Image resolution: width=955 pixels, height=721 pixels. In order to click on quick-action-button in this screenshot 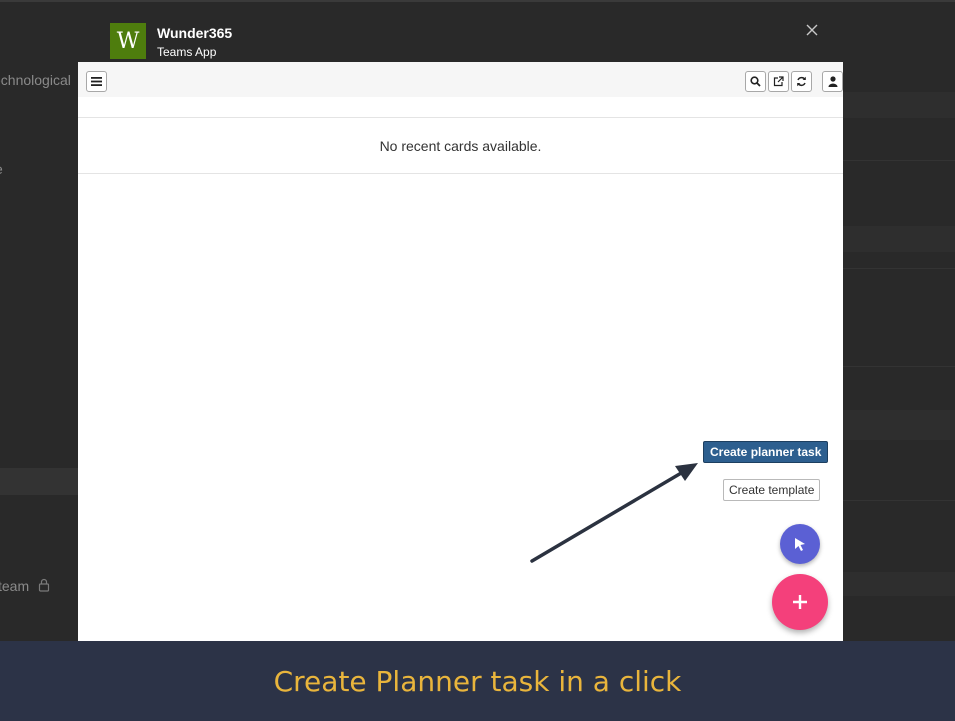, I will do `click(800, 544)`.